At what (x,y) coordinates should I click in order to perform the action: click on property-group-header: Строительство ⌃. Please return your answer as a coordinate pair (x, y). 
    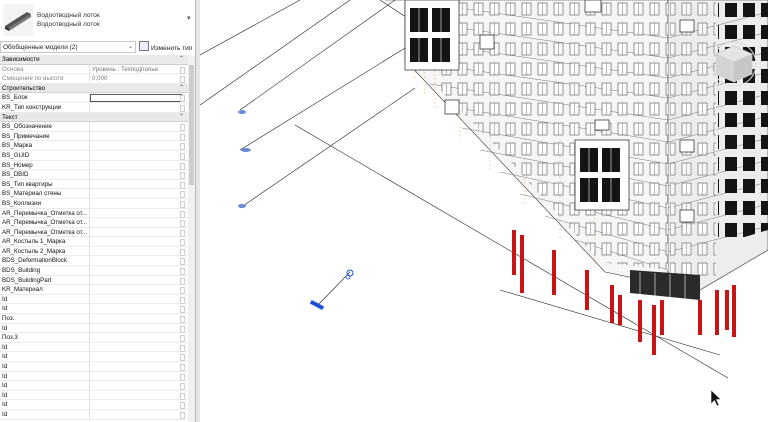
    Looking at the image, I should click on (94, 88).